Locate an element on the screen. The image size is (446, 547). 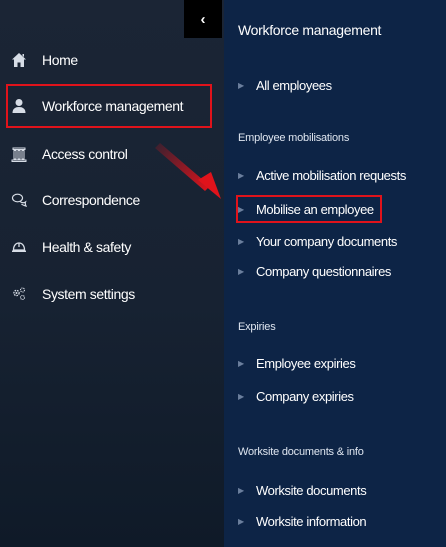
submenu-title: Workforce management is located at coordinates (310, 30).